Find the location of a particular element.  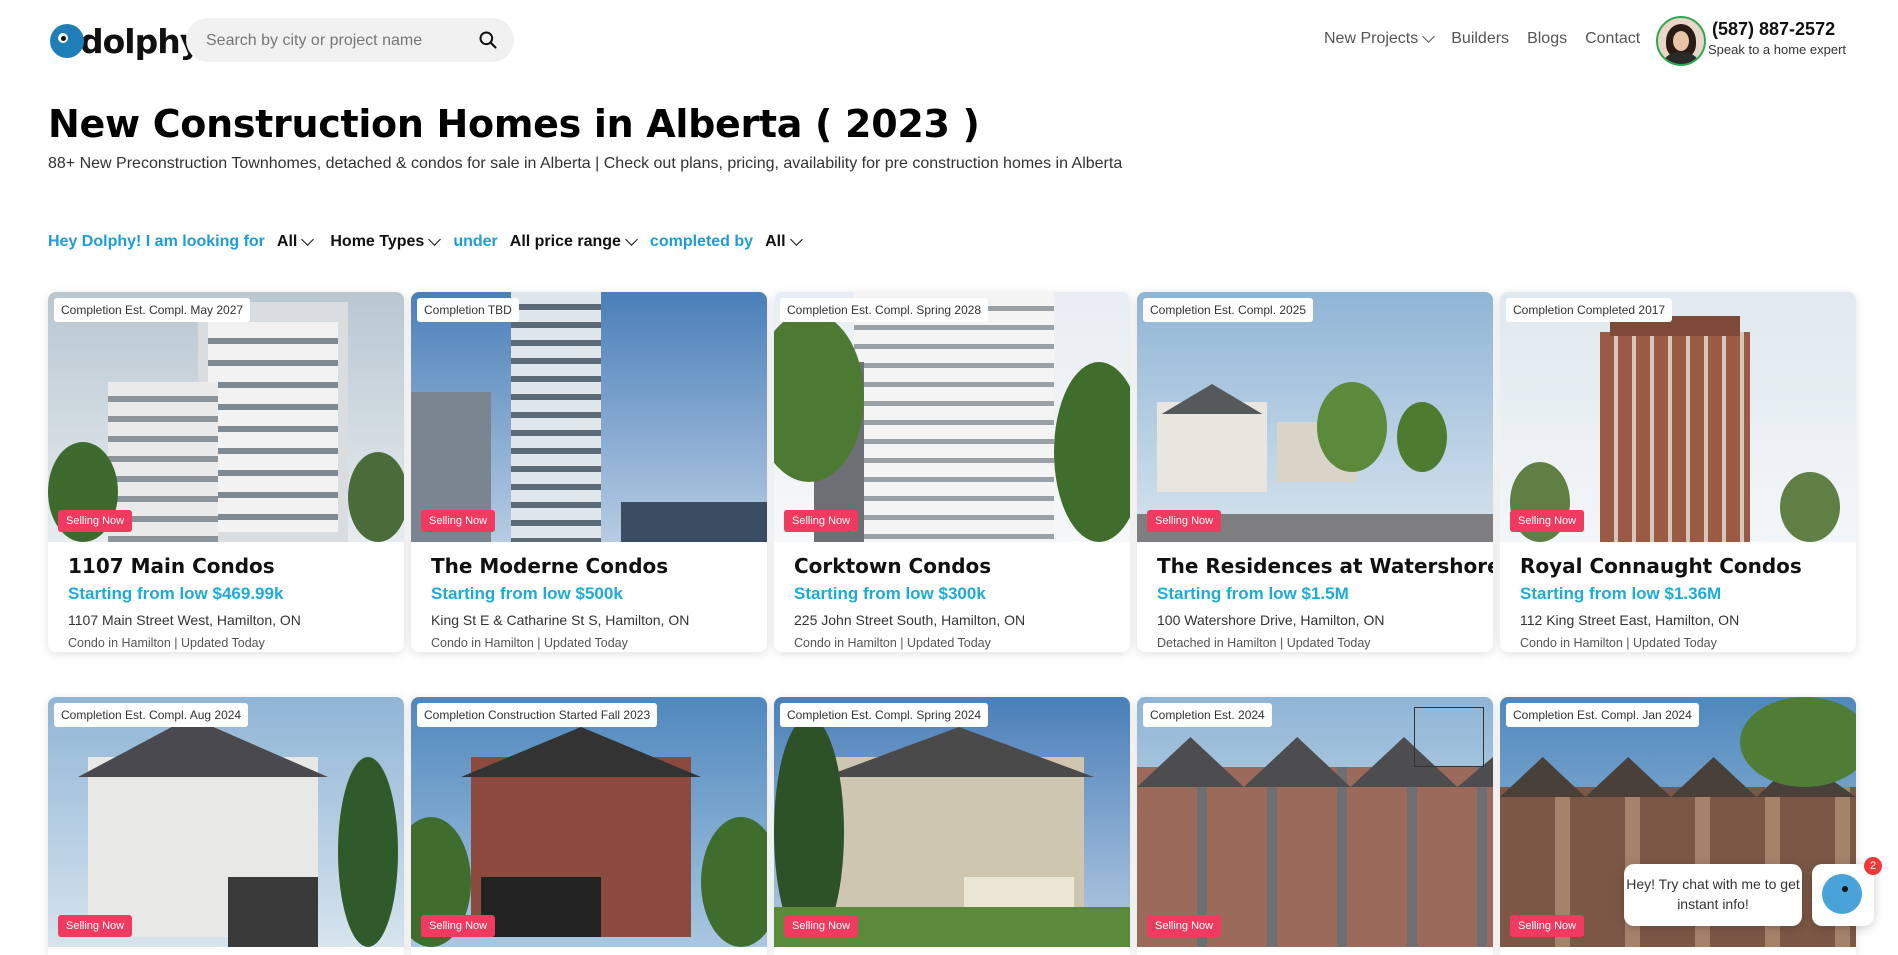

project-price: Starting from low $1.5M is located at coordinates (1253, 593).